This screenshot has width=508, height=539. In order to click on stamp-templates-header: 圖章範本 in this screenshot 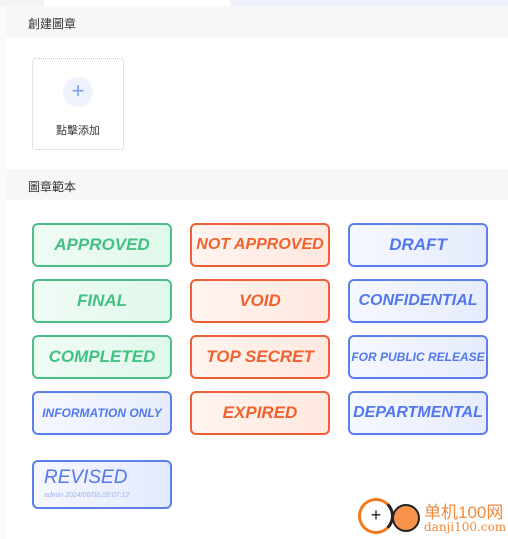, I will do `click(257, 184)`.